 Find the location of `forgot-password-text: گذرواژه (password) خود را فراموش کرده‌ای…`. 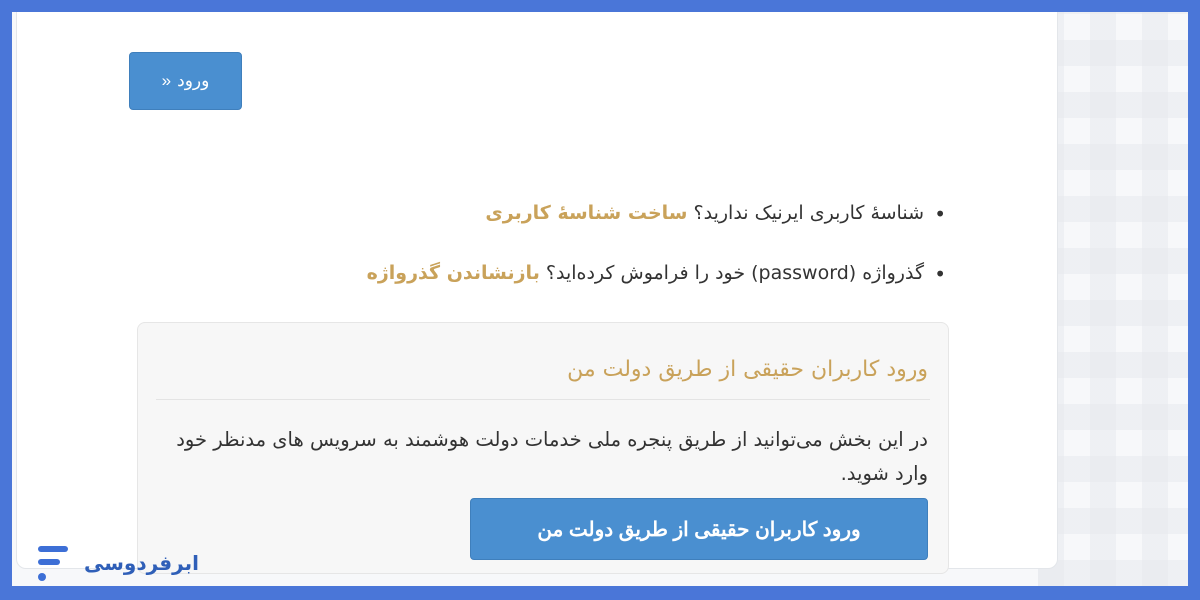

forgot-password-text: گذرواژه (password) خود را فراموش کرده‌ای… is located at coordinates (734, 273).